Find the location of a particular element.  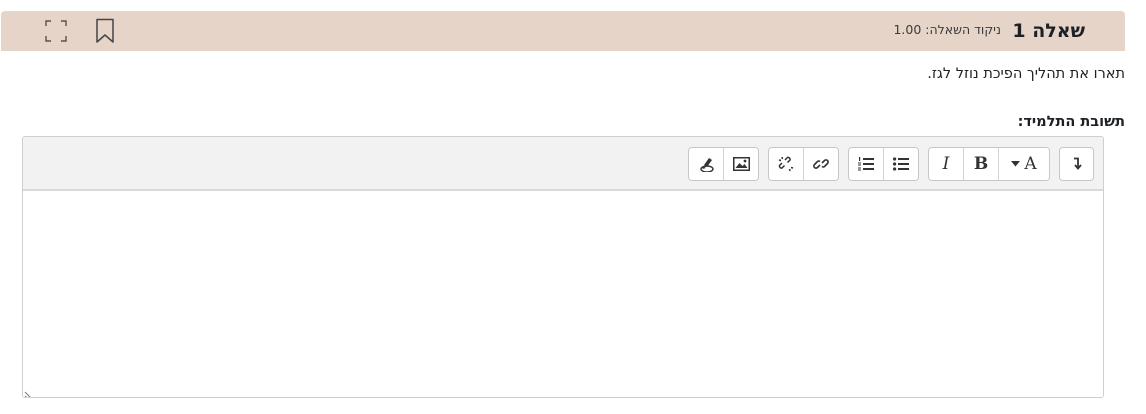

ordered-list-button is located at coordinates (866, 164).